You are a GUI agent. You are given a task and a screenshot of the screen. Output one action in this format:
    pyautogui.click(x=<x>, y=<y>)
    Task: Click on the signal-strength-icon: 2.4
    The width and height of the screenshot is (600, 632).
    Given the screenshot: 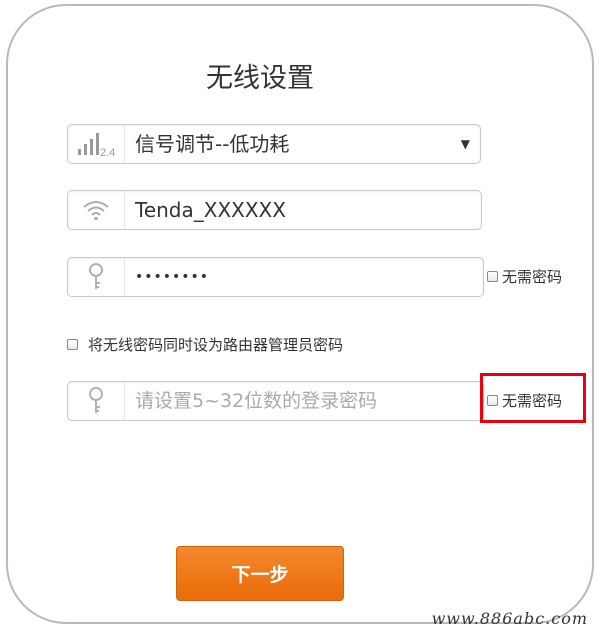 What is the action you would take?
    pyautogui.click(x=96, y=144)
    